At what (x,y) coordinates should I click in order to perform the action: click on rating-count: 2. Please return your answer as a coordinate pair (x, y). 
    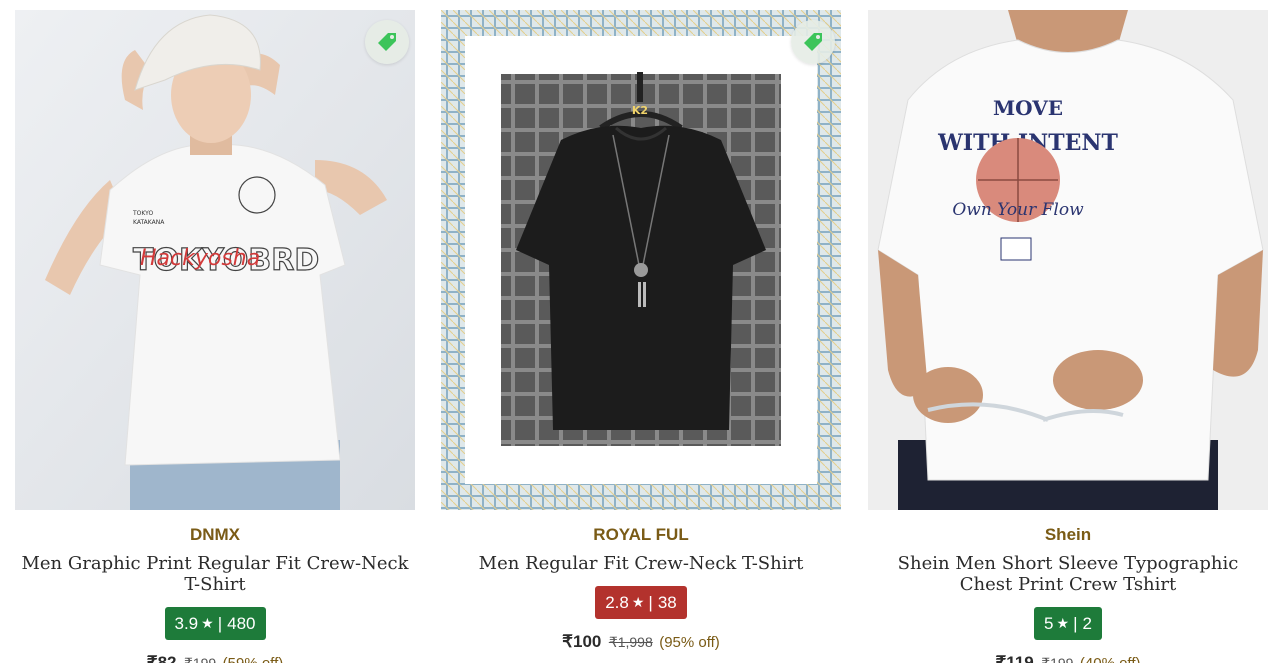
    Looking at the image, I should click on (1087, 623).